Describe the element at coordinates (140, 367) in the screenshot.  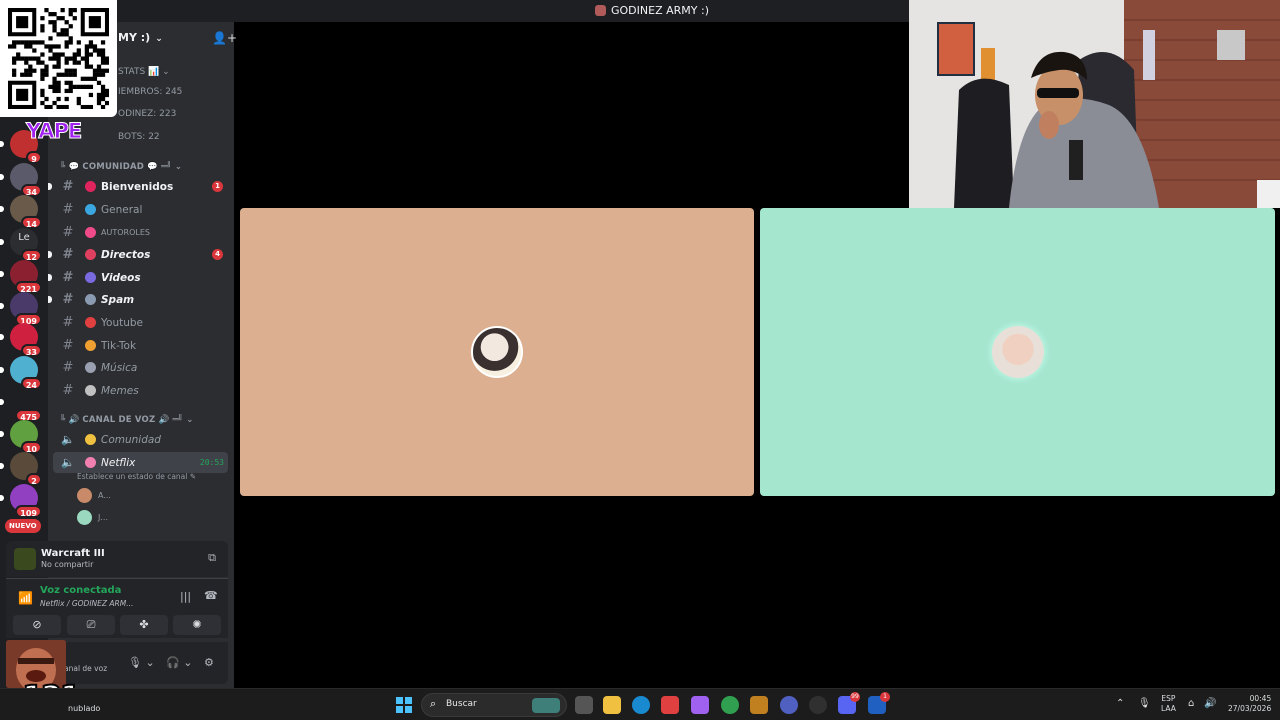
I see `channel-m-sica: # Música` at that location.